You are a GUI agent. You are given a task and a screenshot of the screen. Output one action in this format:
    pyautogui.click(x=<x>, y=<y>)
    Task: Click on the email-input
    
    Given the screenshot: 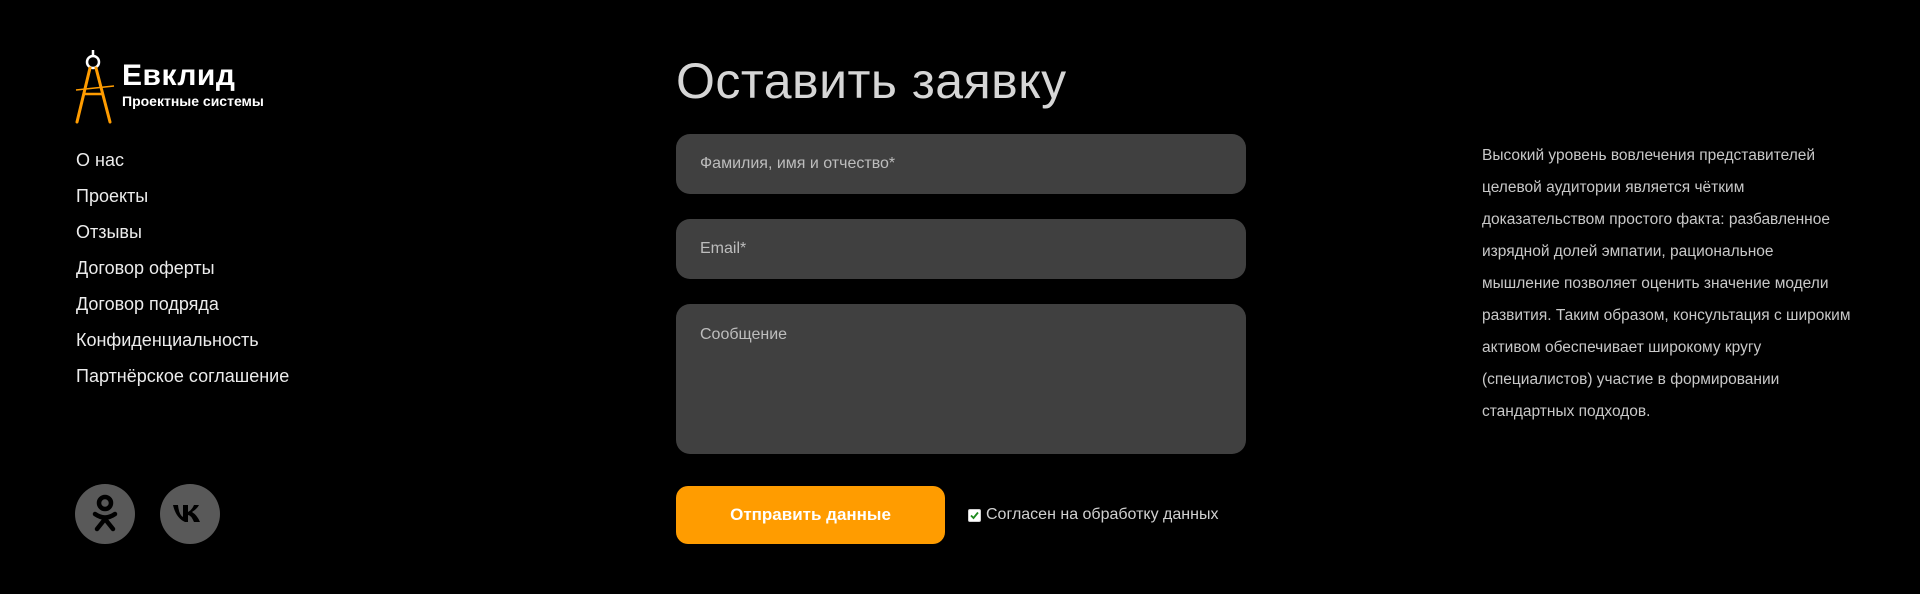 What is the action you would take?
    pyautogui.click(x=961, y=249)
    